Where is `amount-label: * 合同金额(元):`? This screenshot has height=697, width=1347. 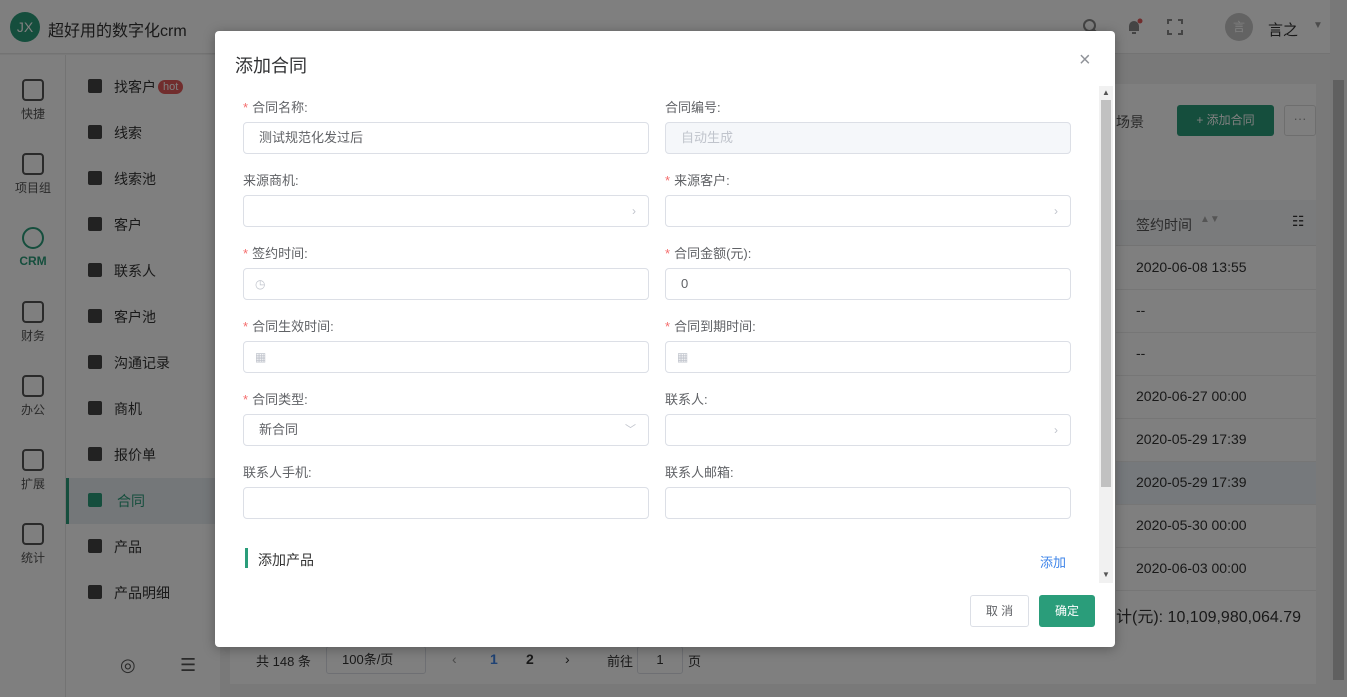 amount-label: * 合同金额(元): is located at coordinates (708, 252).